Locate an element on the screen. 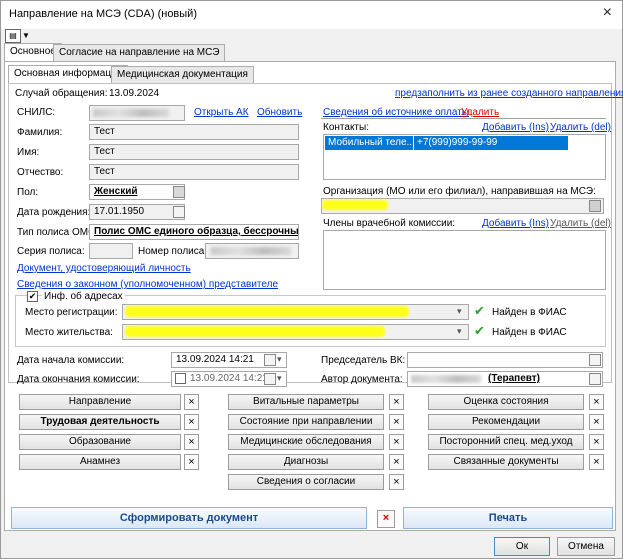 The height and width of the screenshot is (559, 623). section-button-education: Образование is located at coordinates (100, 442).